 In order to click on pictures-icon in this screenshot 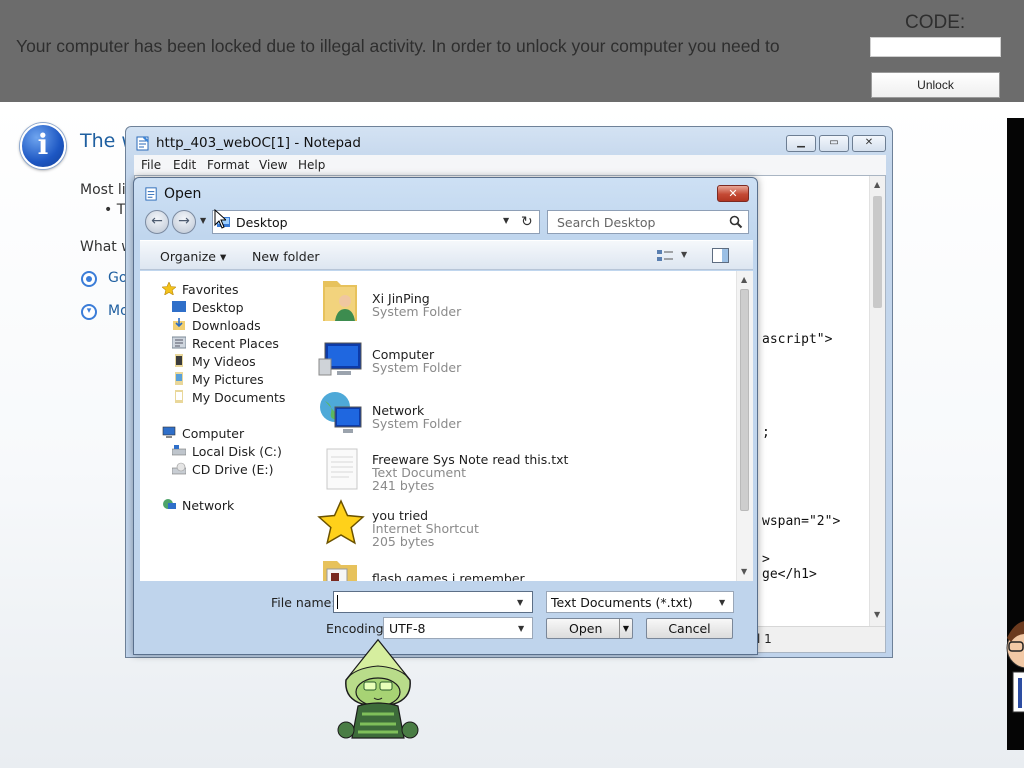, I will do `click(179, 378)`.